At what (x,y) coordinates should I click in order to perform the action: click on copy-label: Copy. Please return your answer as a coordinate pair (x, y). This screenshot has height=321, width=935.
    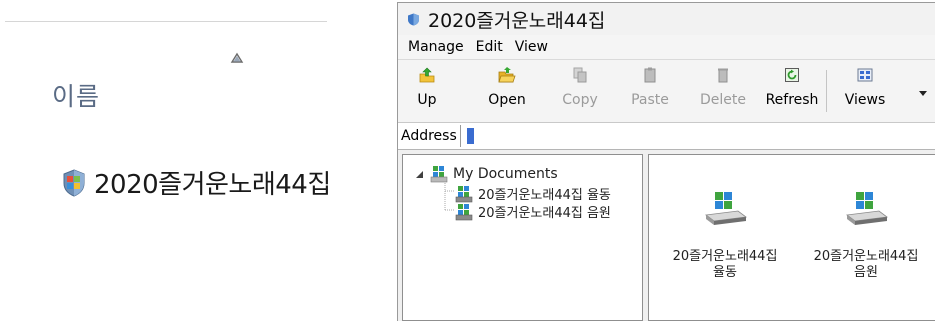
    Looking at the image, I should click on (580, 100).